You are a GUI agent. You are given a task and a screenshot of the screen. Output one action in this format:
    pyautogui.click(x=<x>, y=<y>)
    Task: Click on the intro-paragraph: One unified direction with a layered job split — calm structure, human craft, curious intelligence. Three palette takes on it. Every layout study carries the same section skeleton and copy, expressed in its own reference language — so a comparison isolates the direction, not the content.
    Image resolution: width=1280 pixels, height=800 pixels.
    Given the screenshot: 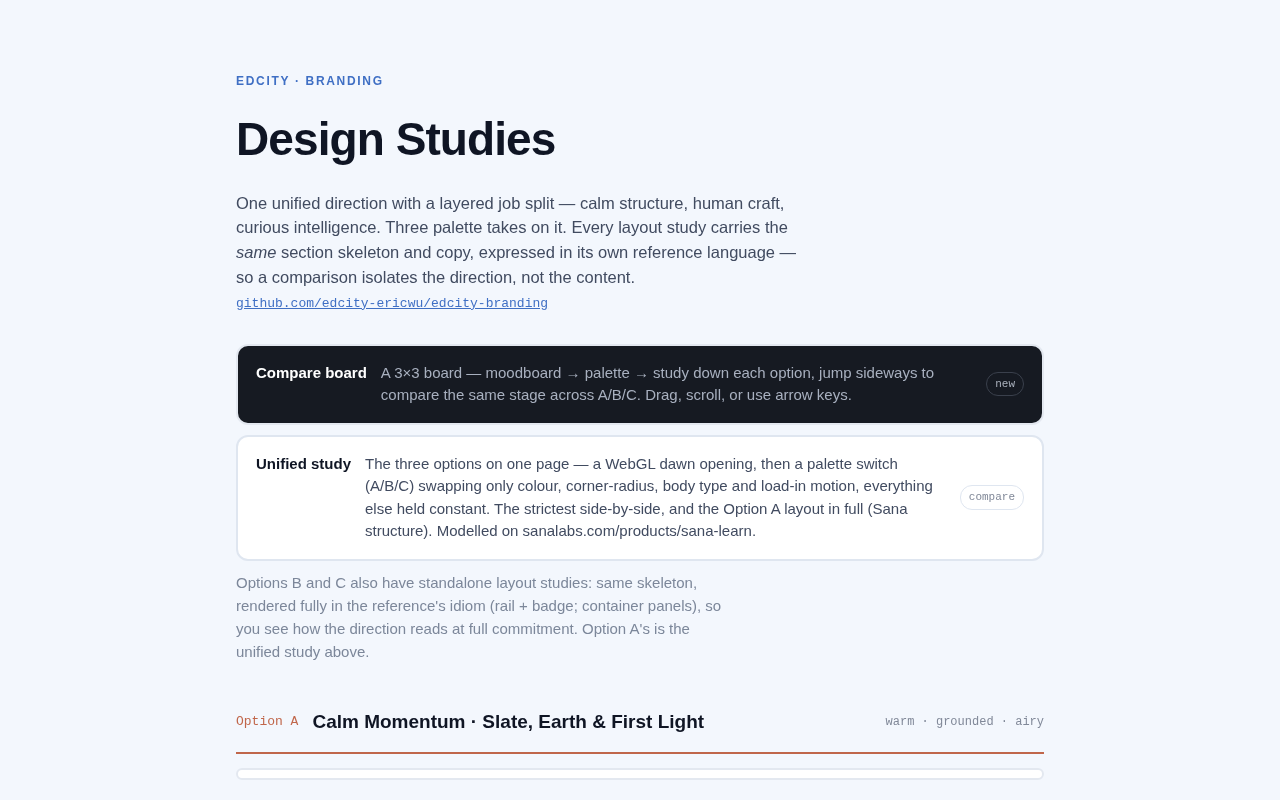 What is the action you would take?
    pyautogui.click(x=517, y=240)
    